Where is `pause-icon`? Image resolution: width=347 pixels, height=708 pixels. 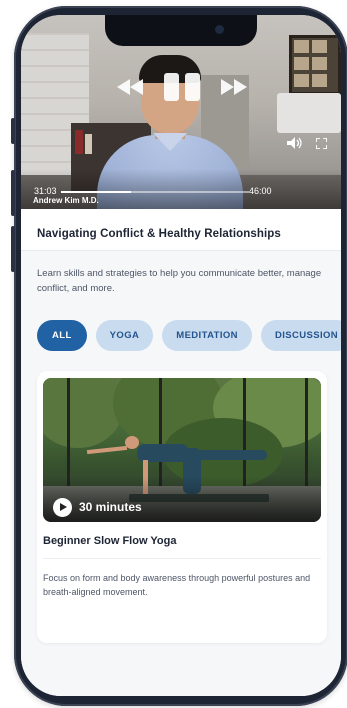 pause-icon is located at coordinates (182, 87).